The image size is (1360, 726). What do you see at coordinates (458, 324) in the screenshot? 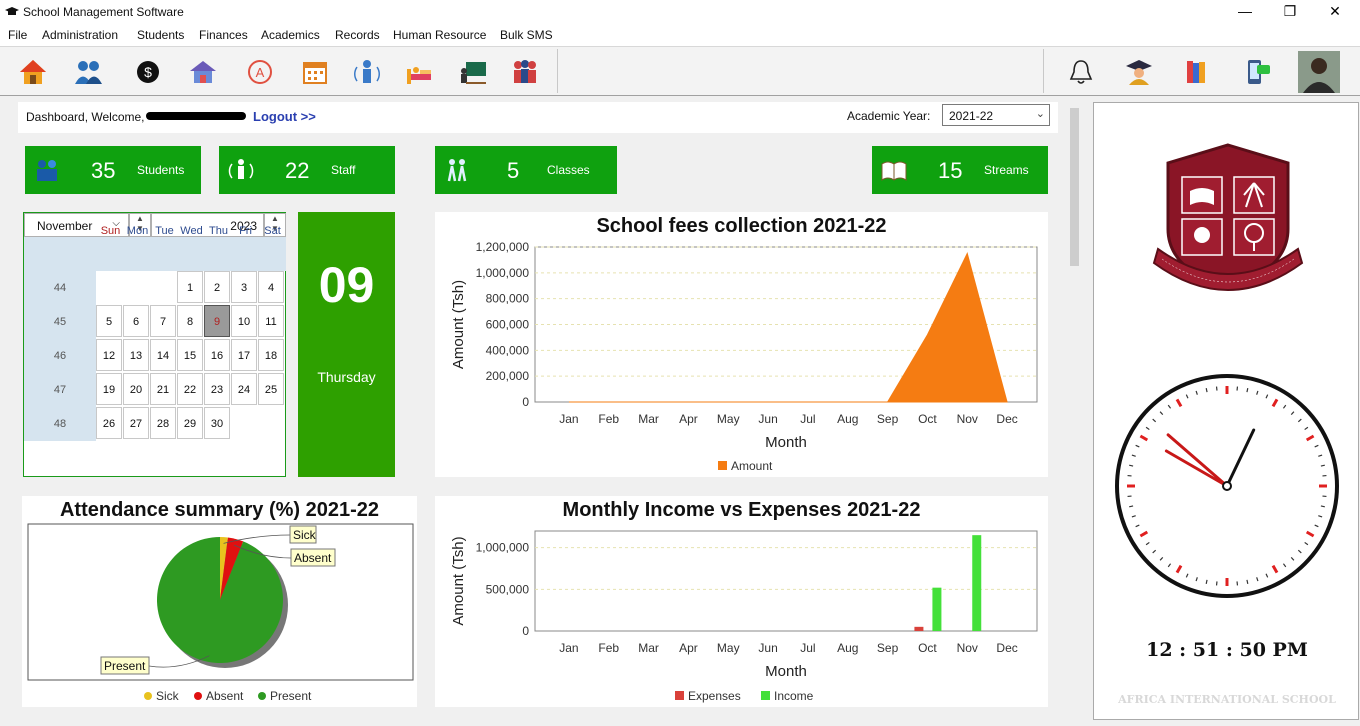
I see `y-axis-label: Amount (Tsh)` at bounding box center [458, 324].